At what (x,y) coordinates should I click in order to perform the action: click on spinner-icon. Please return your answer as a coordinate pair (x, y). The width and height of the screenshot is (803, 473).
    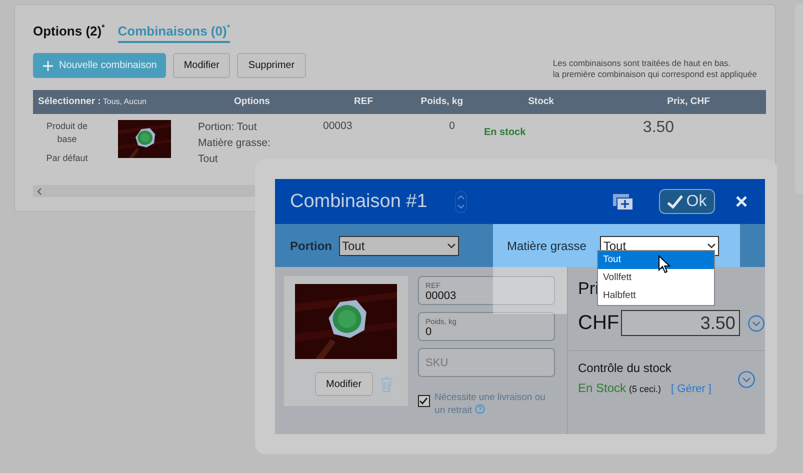
    Looking at the image, I should click on (461, 201).